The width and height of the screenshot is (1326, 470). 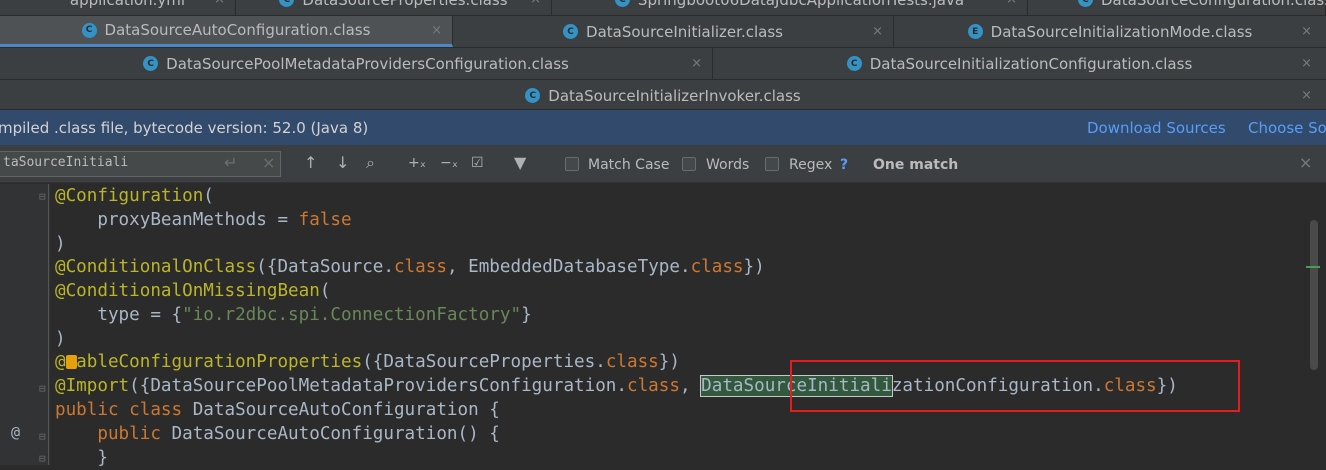 What do you see at coordinates (370, 163) in the screenshot?
I see `find-in-path-icon: ⌕` at bounding box center [370, 163].